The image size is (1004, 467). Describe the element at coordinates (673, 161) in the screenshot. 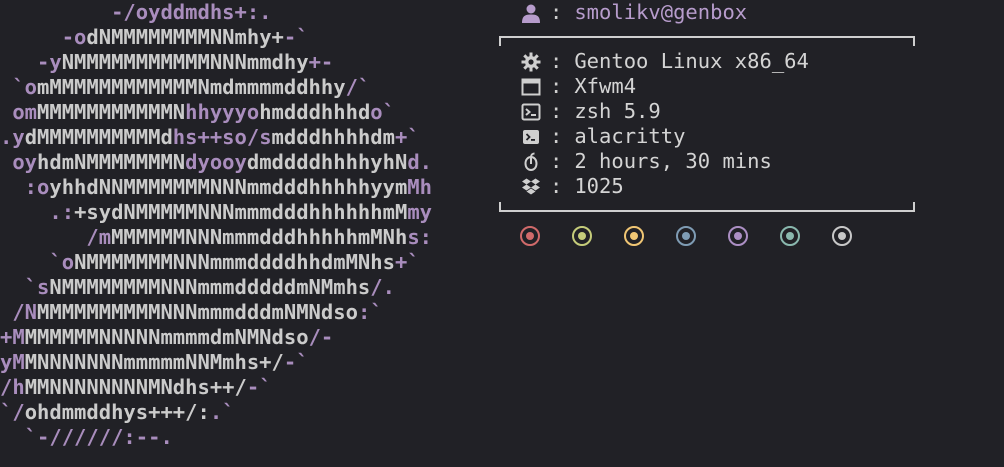

I see `uptime-value: 2 hours, 30 mins` at that location.